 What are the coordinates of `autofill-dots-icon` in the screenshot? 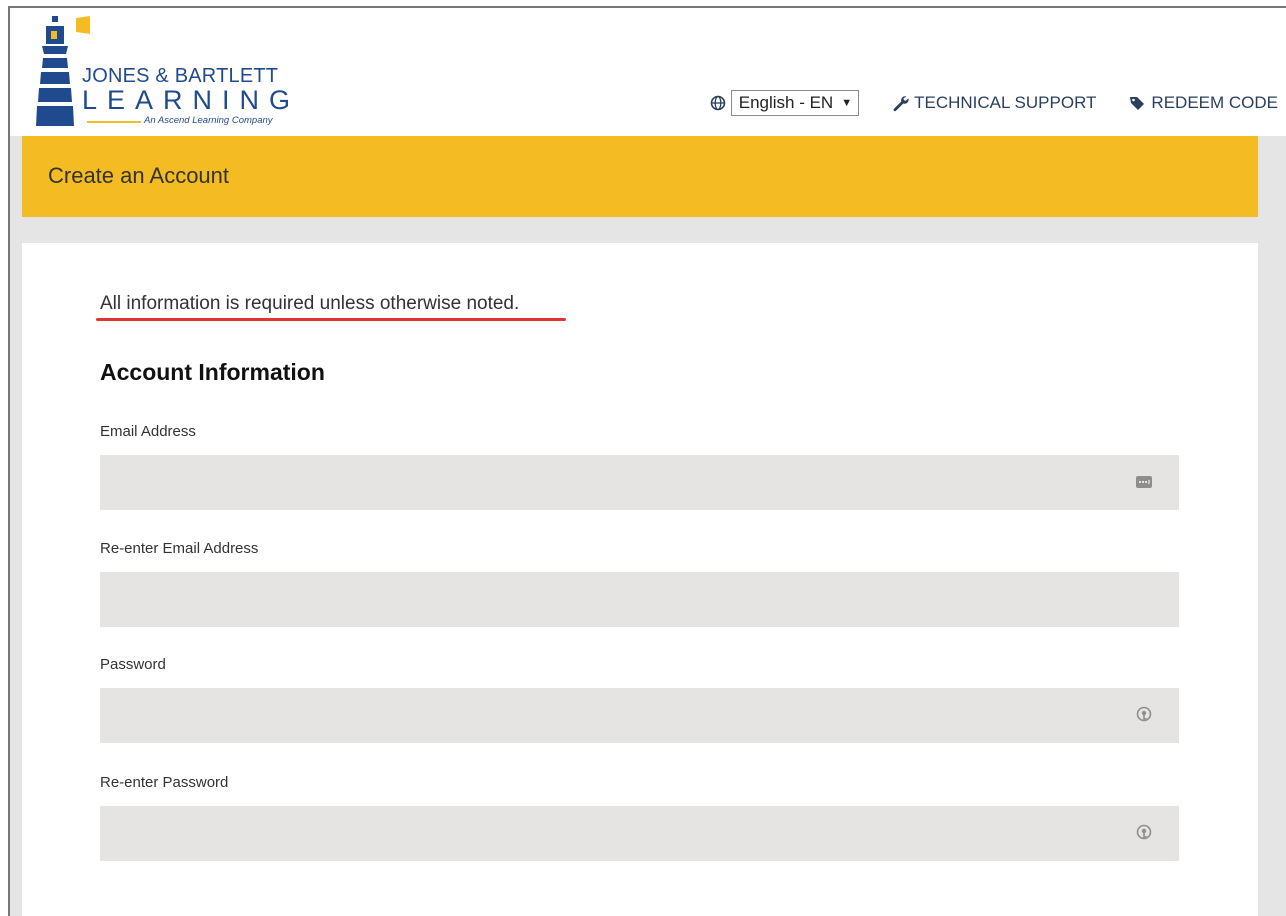 It's located at (1144, 482).